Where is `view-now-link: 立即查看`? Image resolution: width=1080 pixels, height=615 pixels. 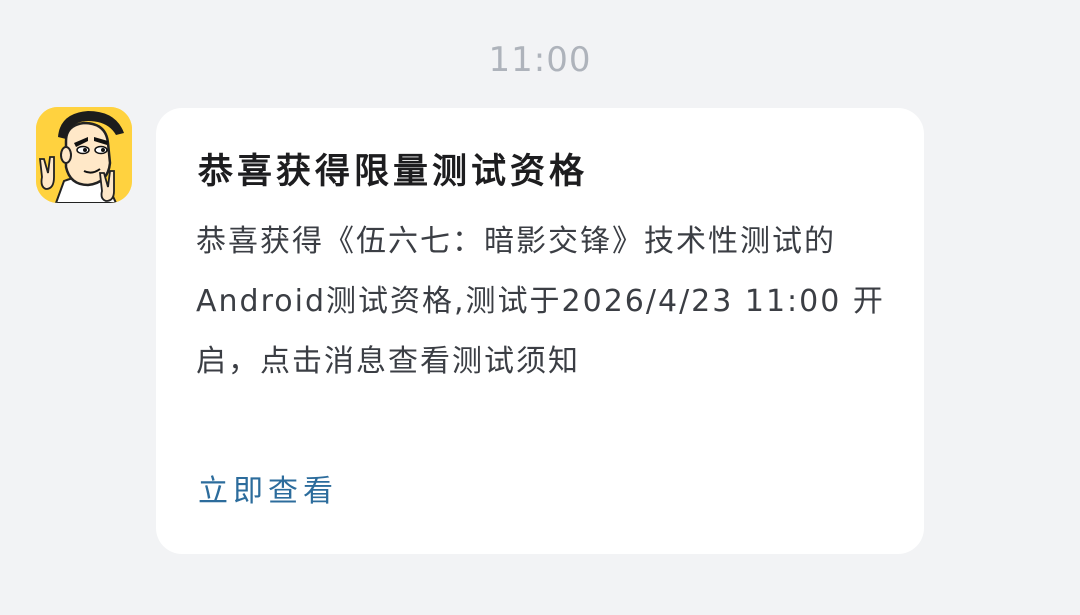 view-now-link: 立即查看 is located at coordinates (268, 492).